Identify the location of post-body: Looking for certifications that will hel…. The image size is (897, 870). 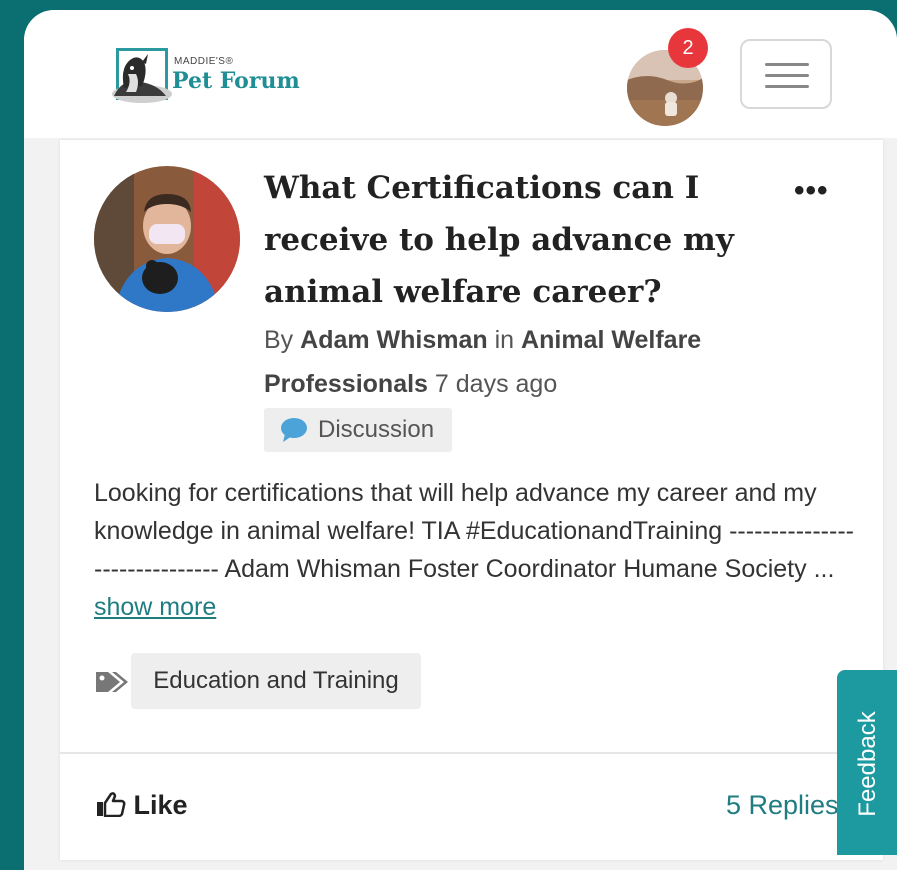
(474, 550).